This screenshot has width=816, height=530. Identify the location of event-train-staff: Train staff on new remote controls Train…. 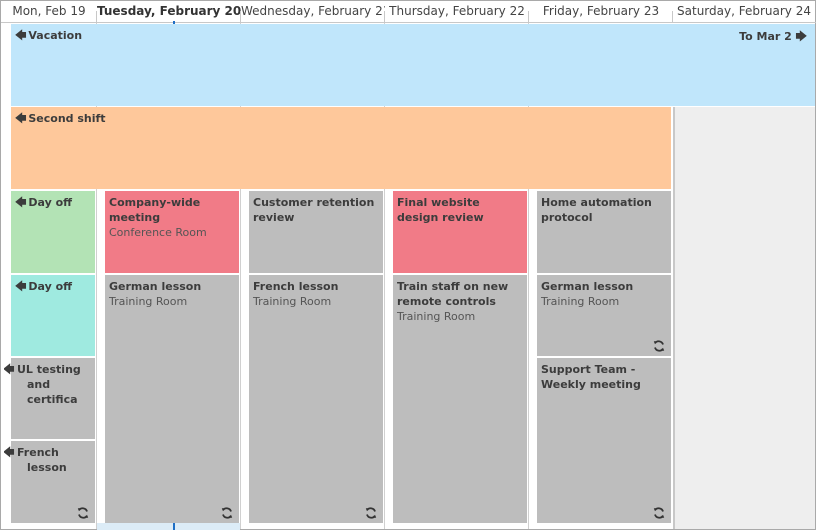
(456, 399).